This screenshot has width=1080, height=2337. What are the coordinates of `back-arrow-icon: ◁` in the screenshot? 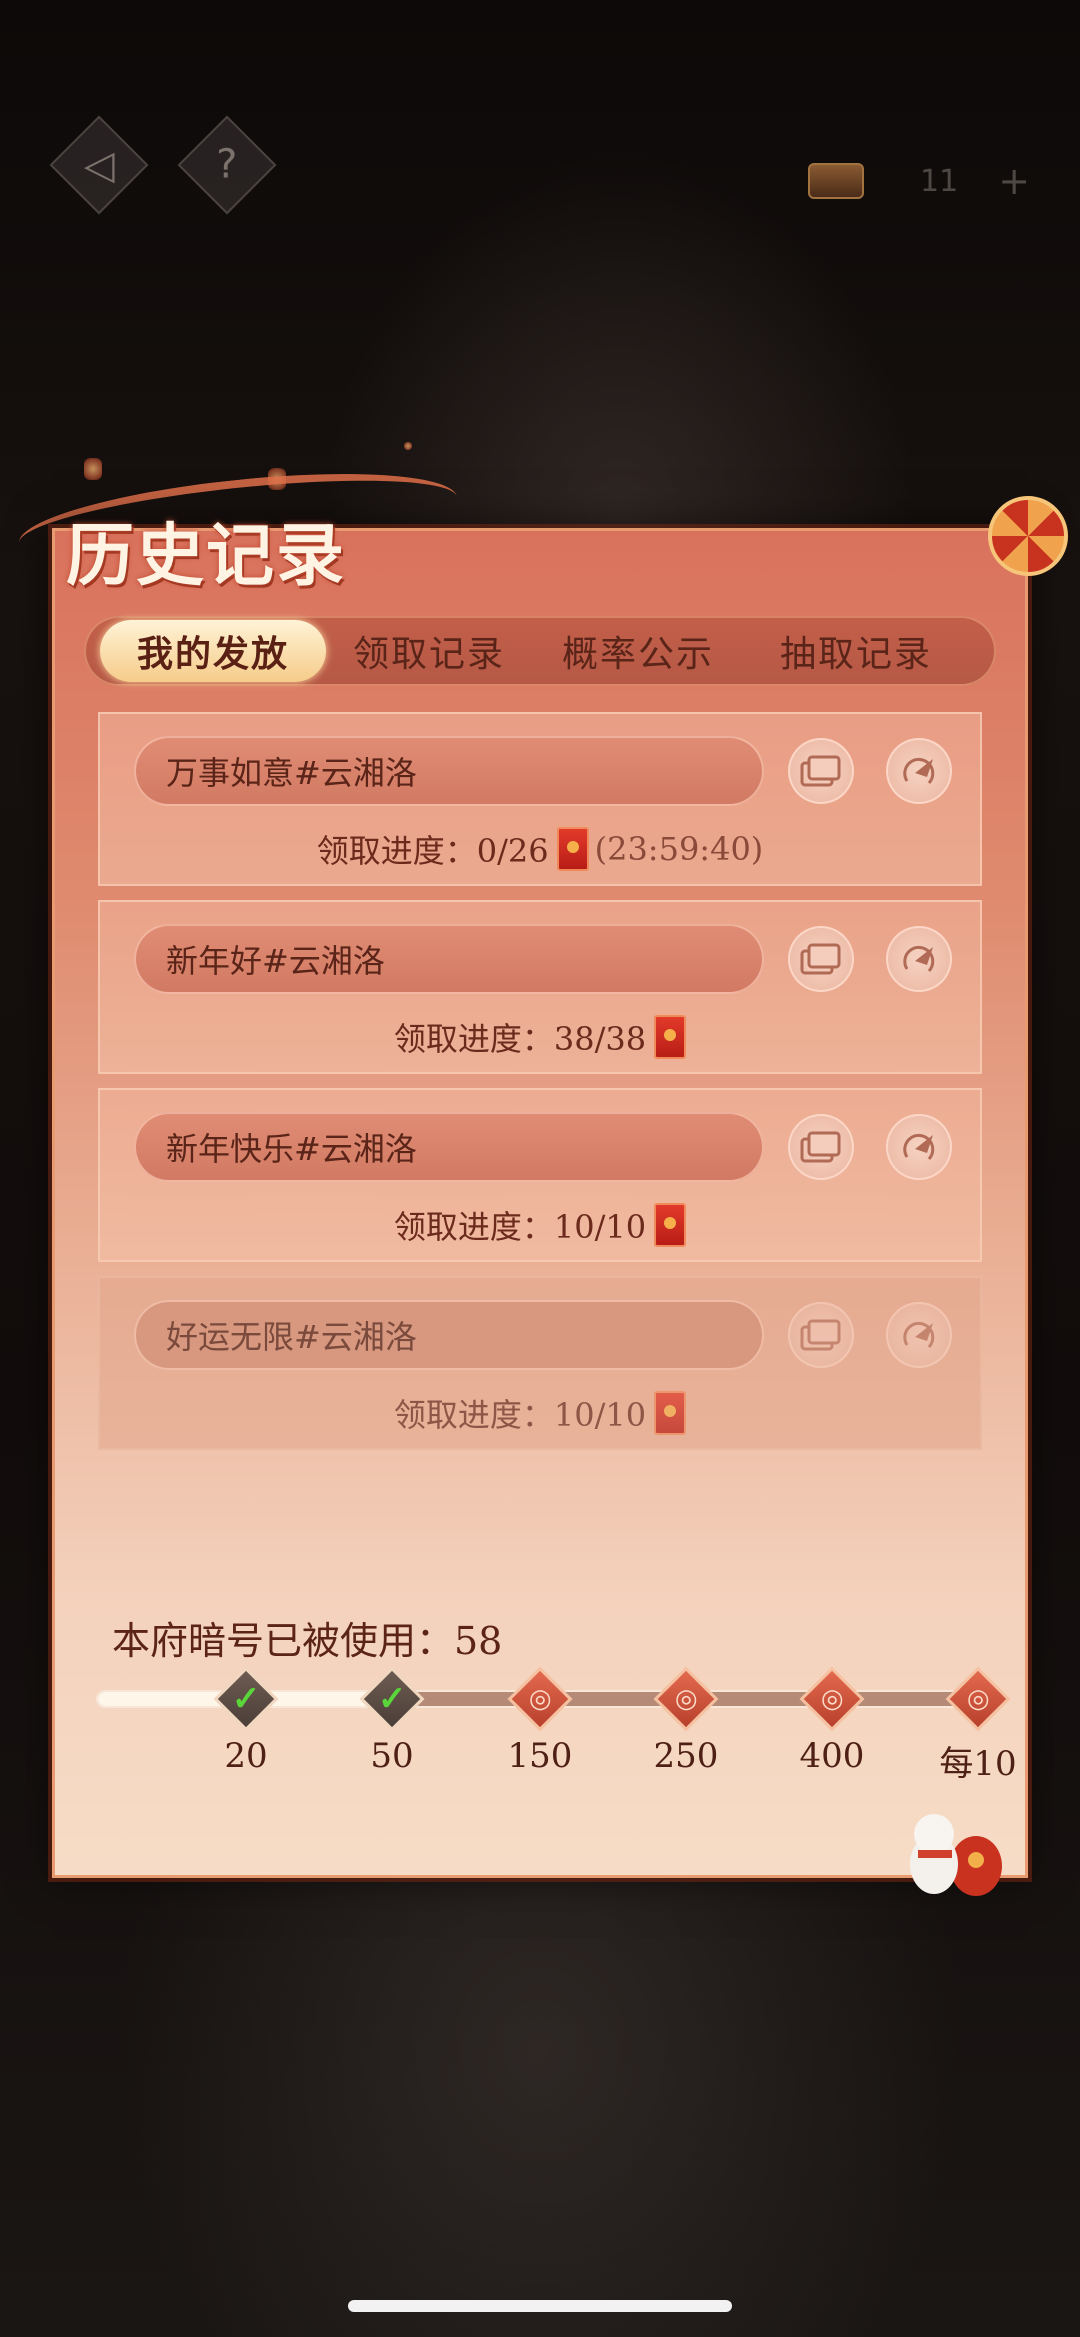 It's located at (99, 164).